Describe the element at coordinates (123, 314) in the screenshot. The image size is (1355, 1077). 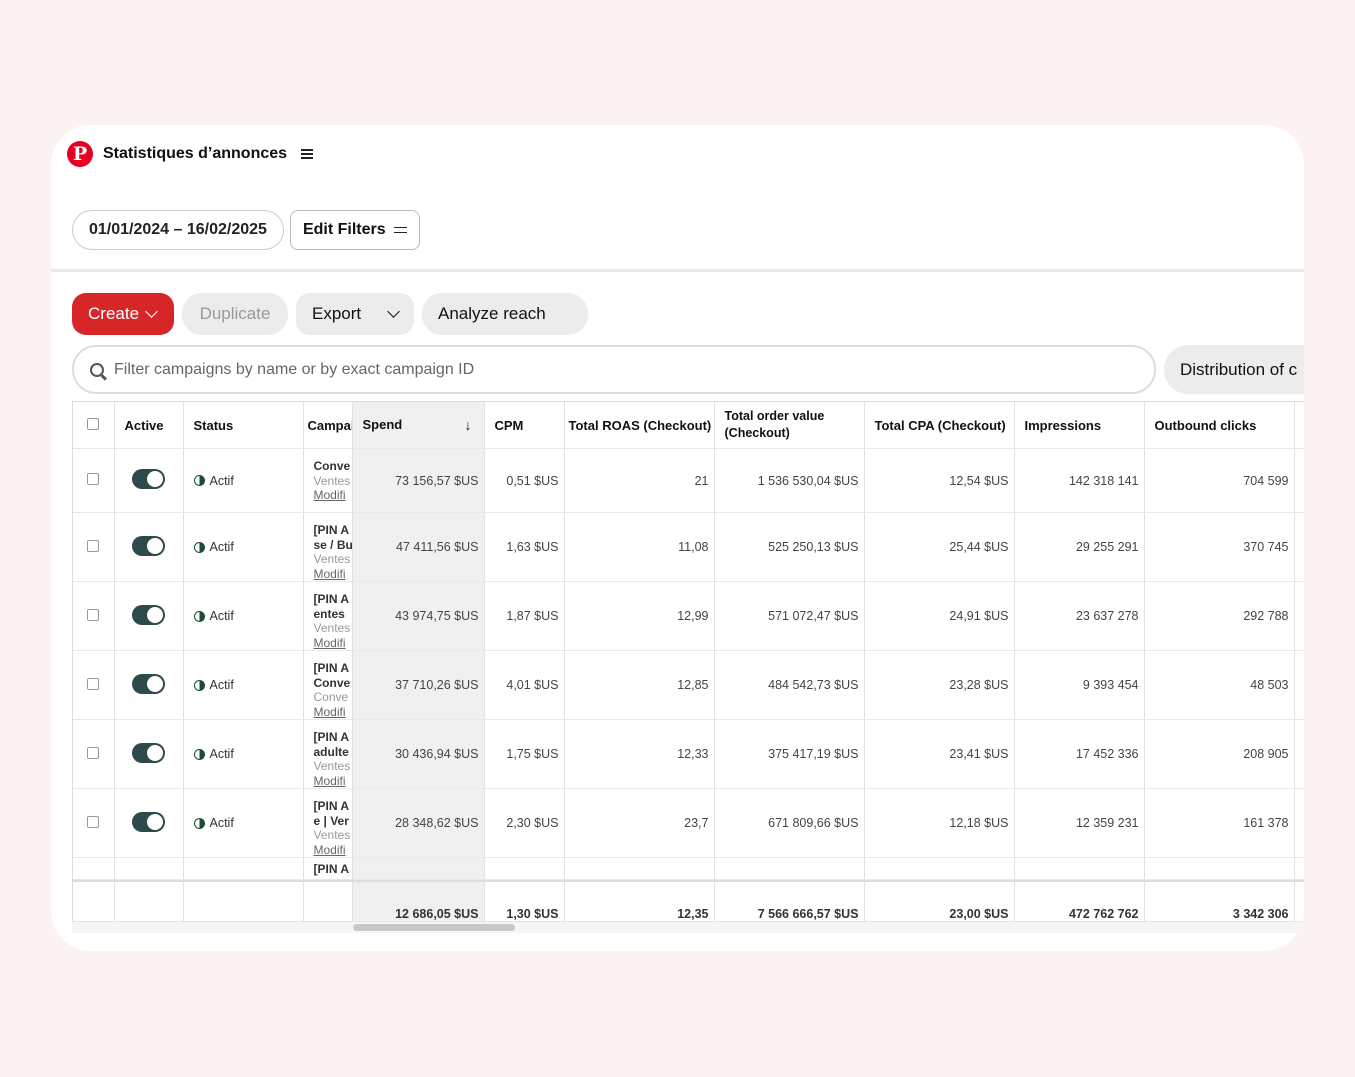
I see `create-button: Create` at that location.